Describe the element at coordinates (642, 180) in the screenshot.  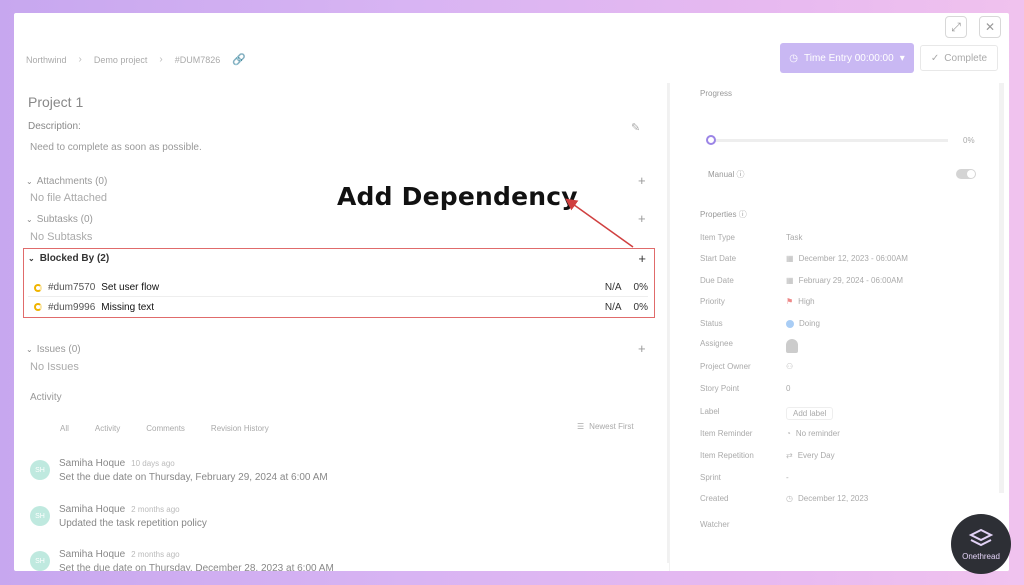
I see `add-attachment-icon: +` at that location.